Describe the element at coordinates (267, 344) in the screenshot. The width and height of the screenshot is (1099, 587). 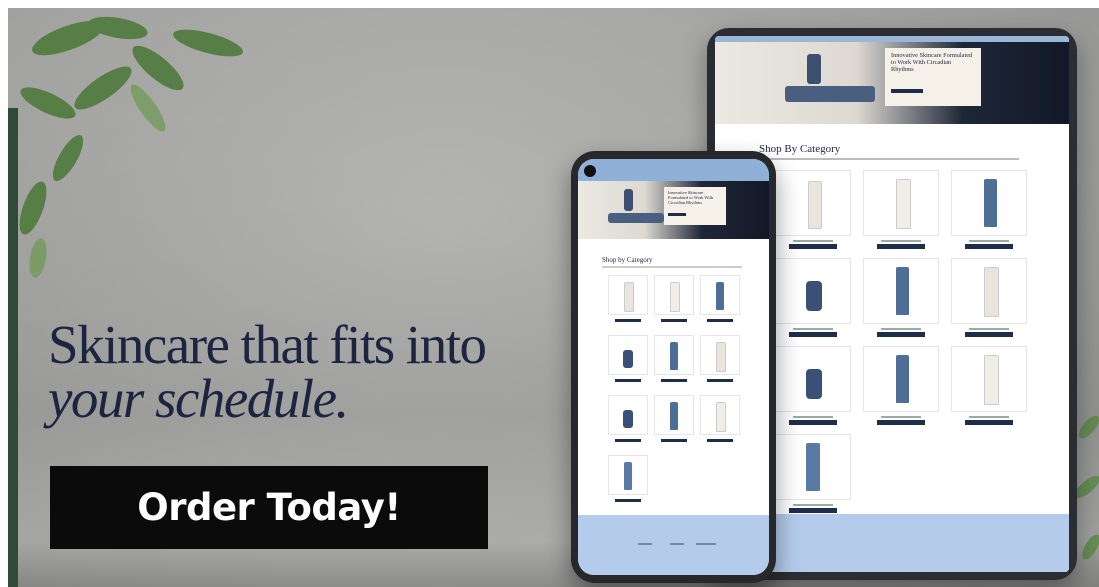
I see `headline-line-1: Skincare that fits into` at that location.